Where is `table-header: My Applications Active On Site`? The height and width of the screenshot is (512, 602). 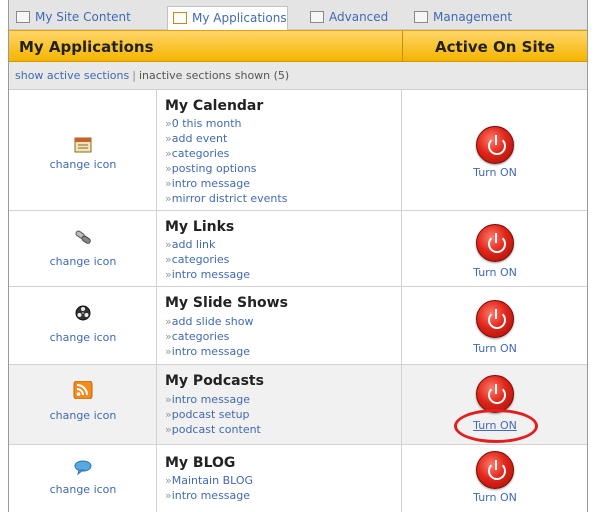
table-header: My Applications Active On Site is located at coordinates (298, 46).